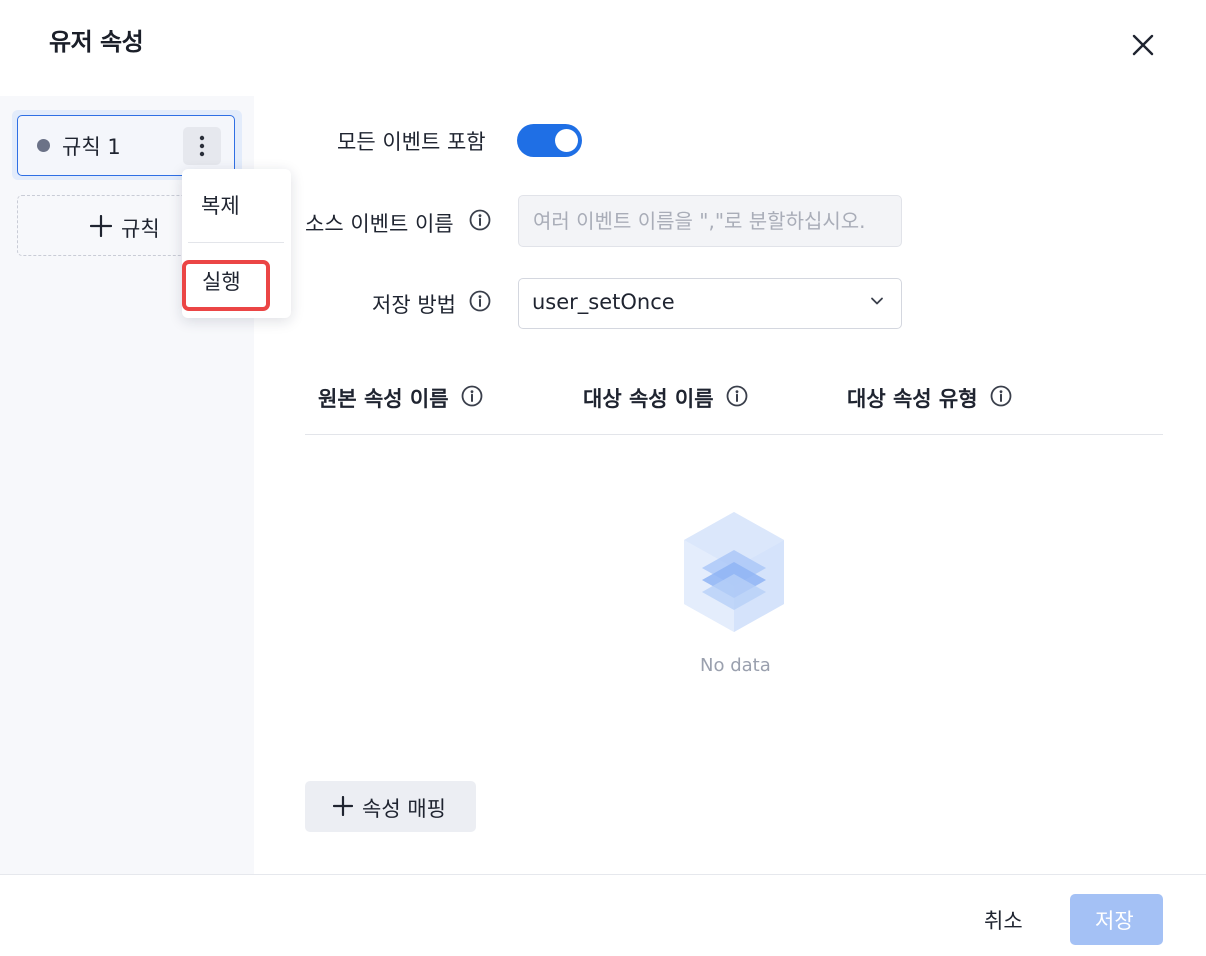 The image size is (1206, 956). I want to click on add-mapping-label: 속성 매핑, so click(404, 809).